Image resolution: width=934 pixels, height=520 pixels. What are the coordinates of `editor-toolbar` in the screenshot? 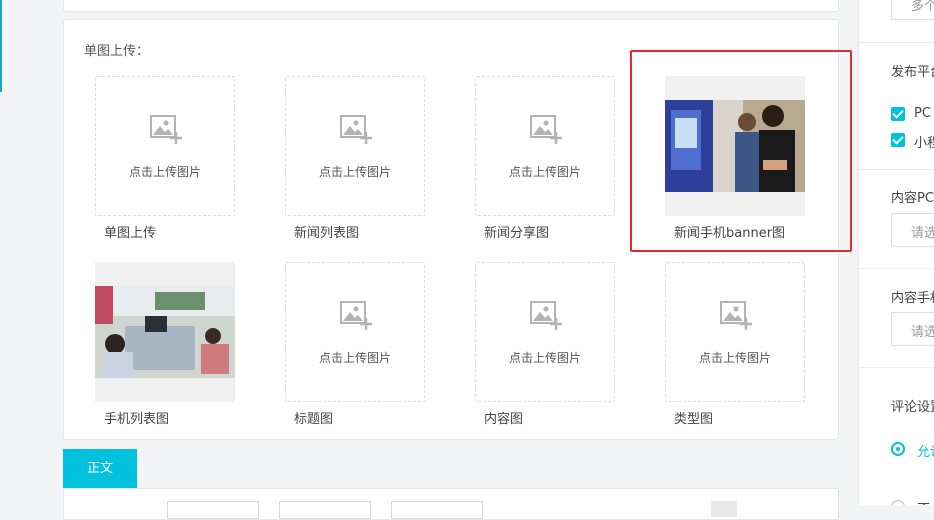 It's located at (451, 504).